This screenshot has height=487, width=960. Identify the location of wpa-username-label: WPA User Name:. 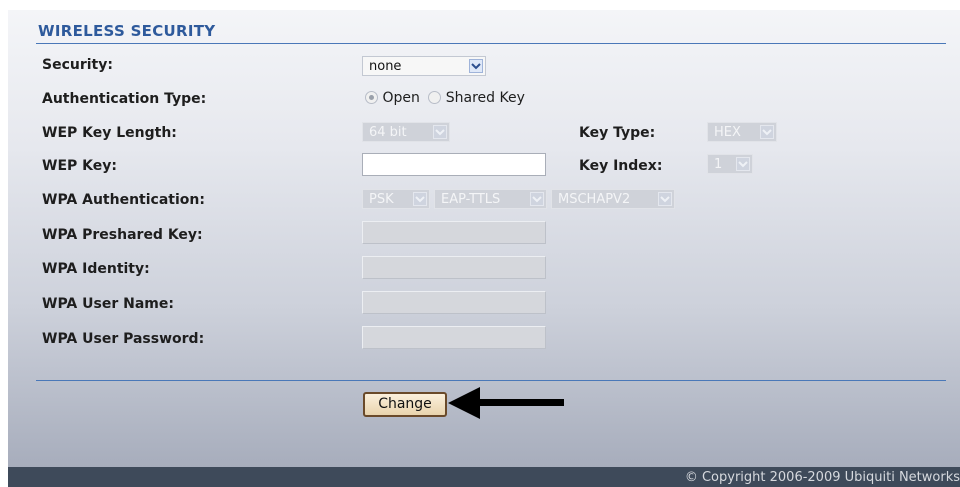
(108, 304).